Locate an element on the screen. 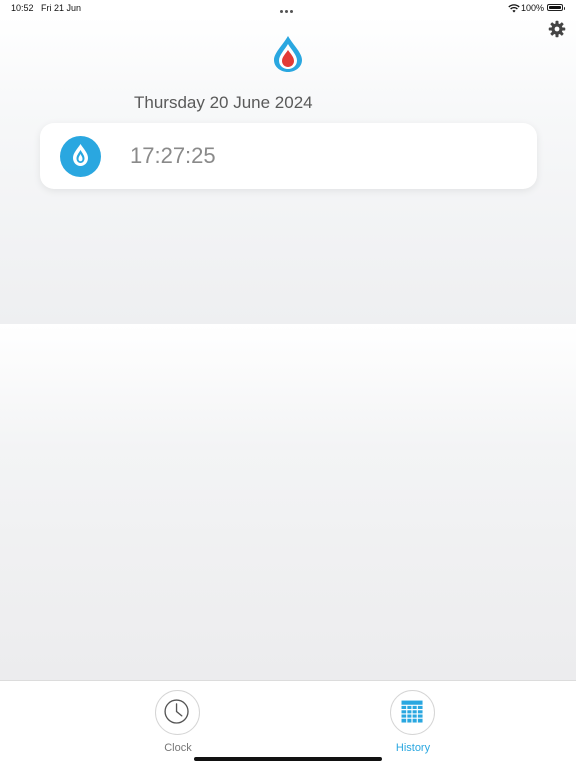  tab-history: History is located at coordinates (413, 725).